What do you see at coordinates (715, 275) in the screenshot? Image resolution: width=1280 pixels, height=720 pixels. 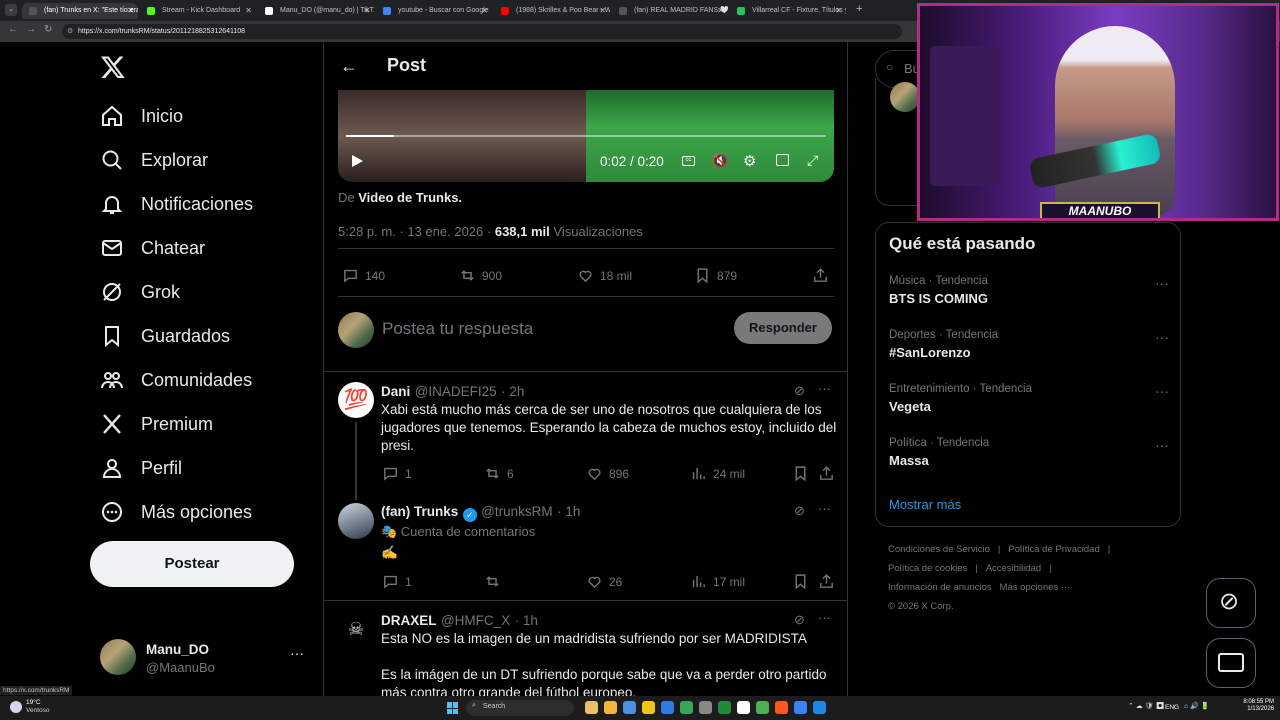 I see `bookmark-action: 879` at bounding box center [715, 275].